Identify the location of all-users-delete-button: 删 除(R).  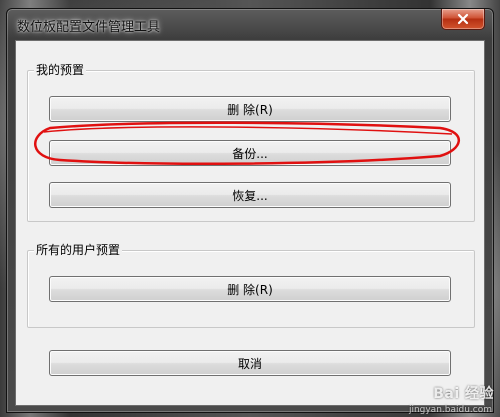
(250, 289).